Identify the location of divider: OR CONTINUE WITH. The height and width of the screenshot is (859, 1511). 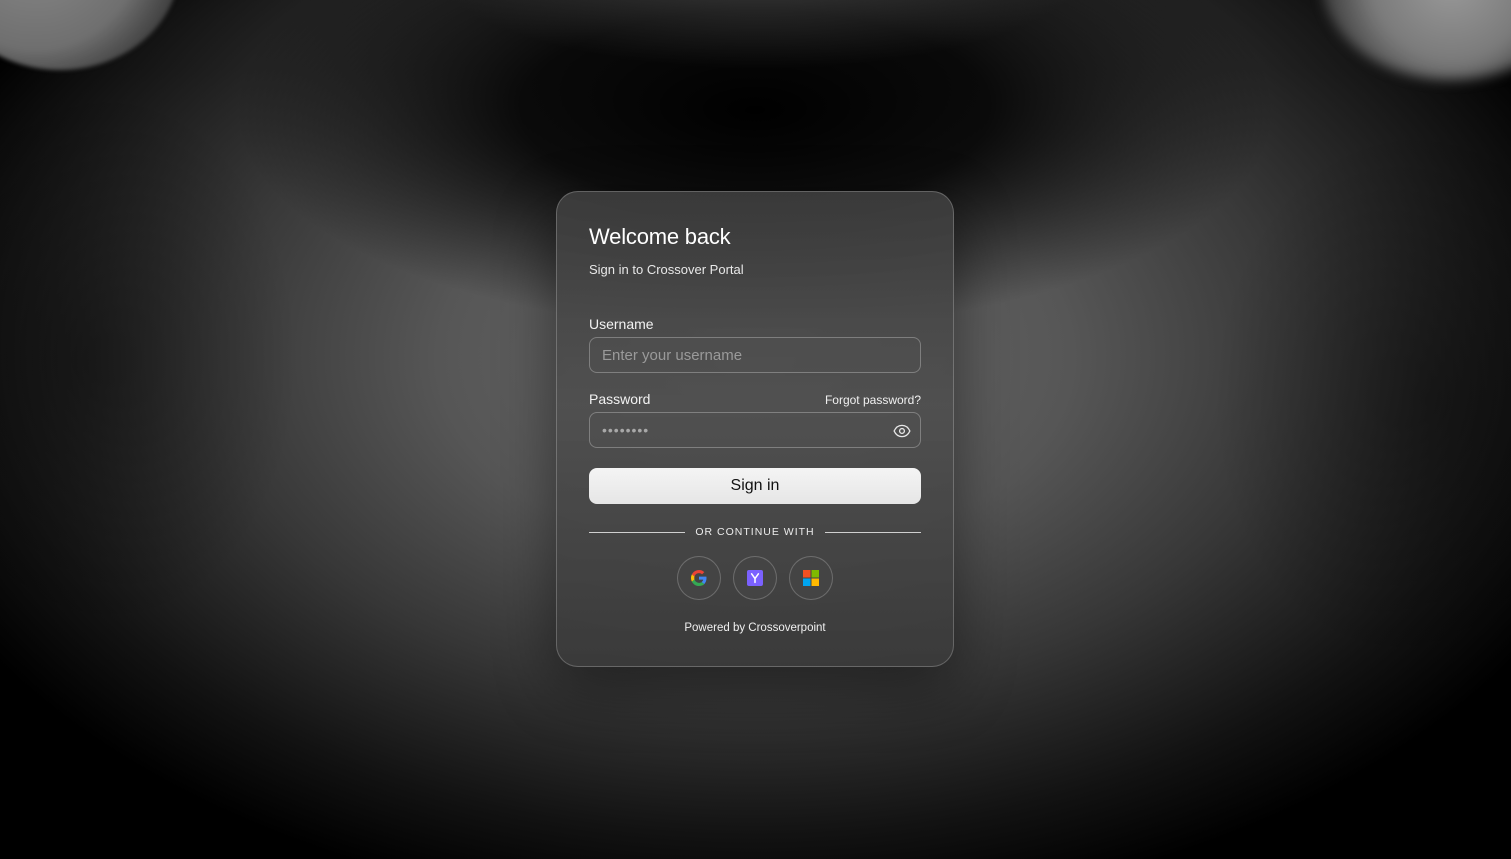
(755, 532).